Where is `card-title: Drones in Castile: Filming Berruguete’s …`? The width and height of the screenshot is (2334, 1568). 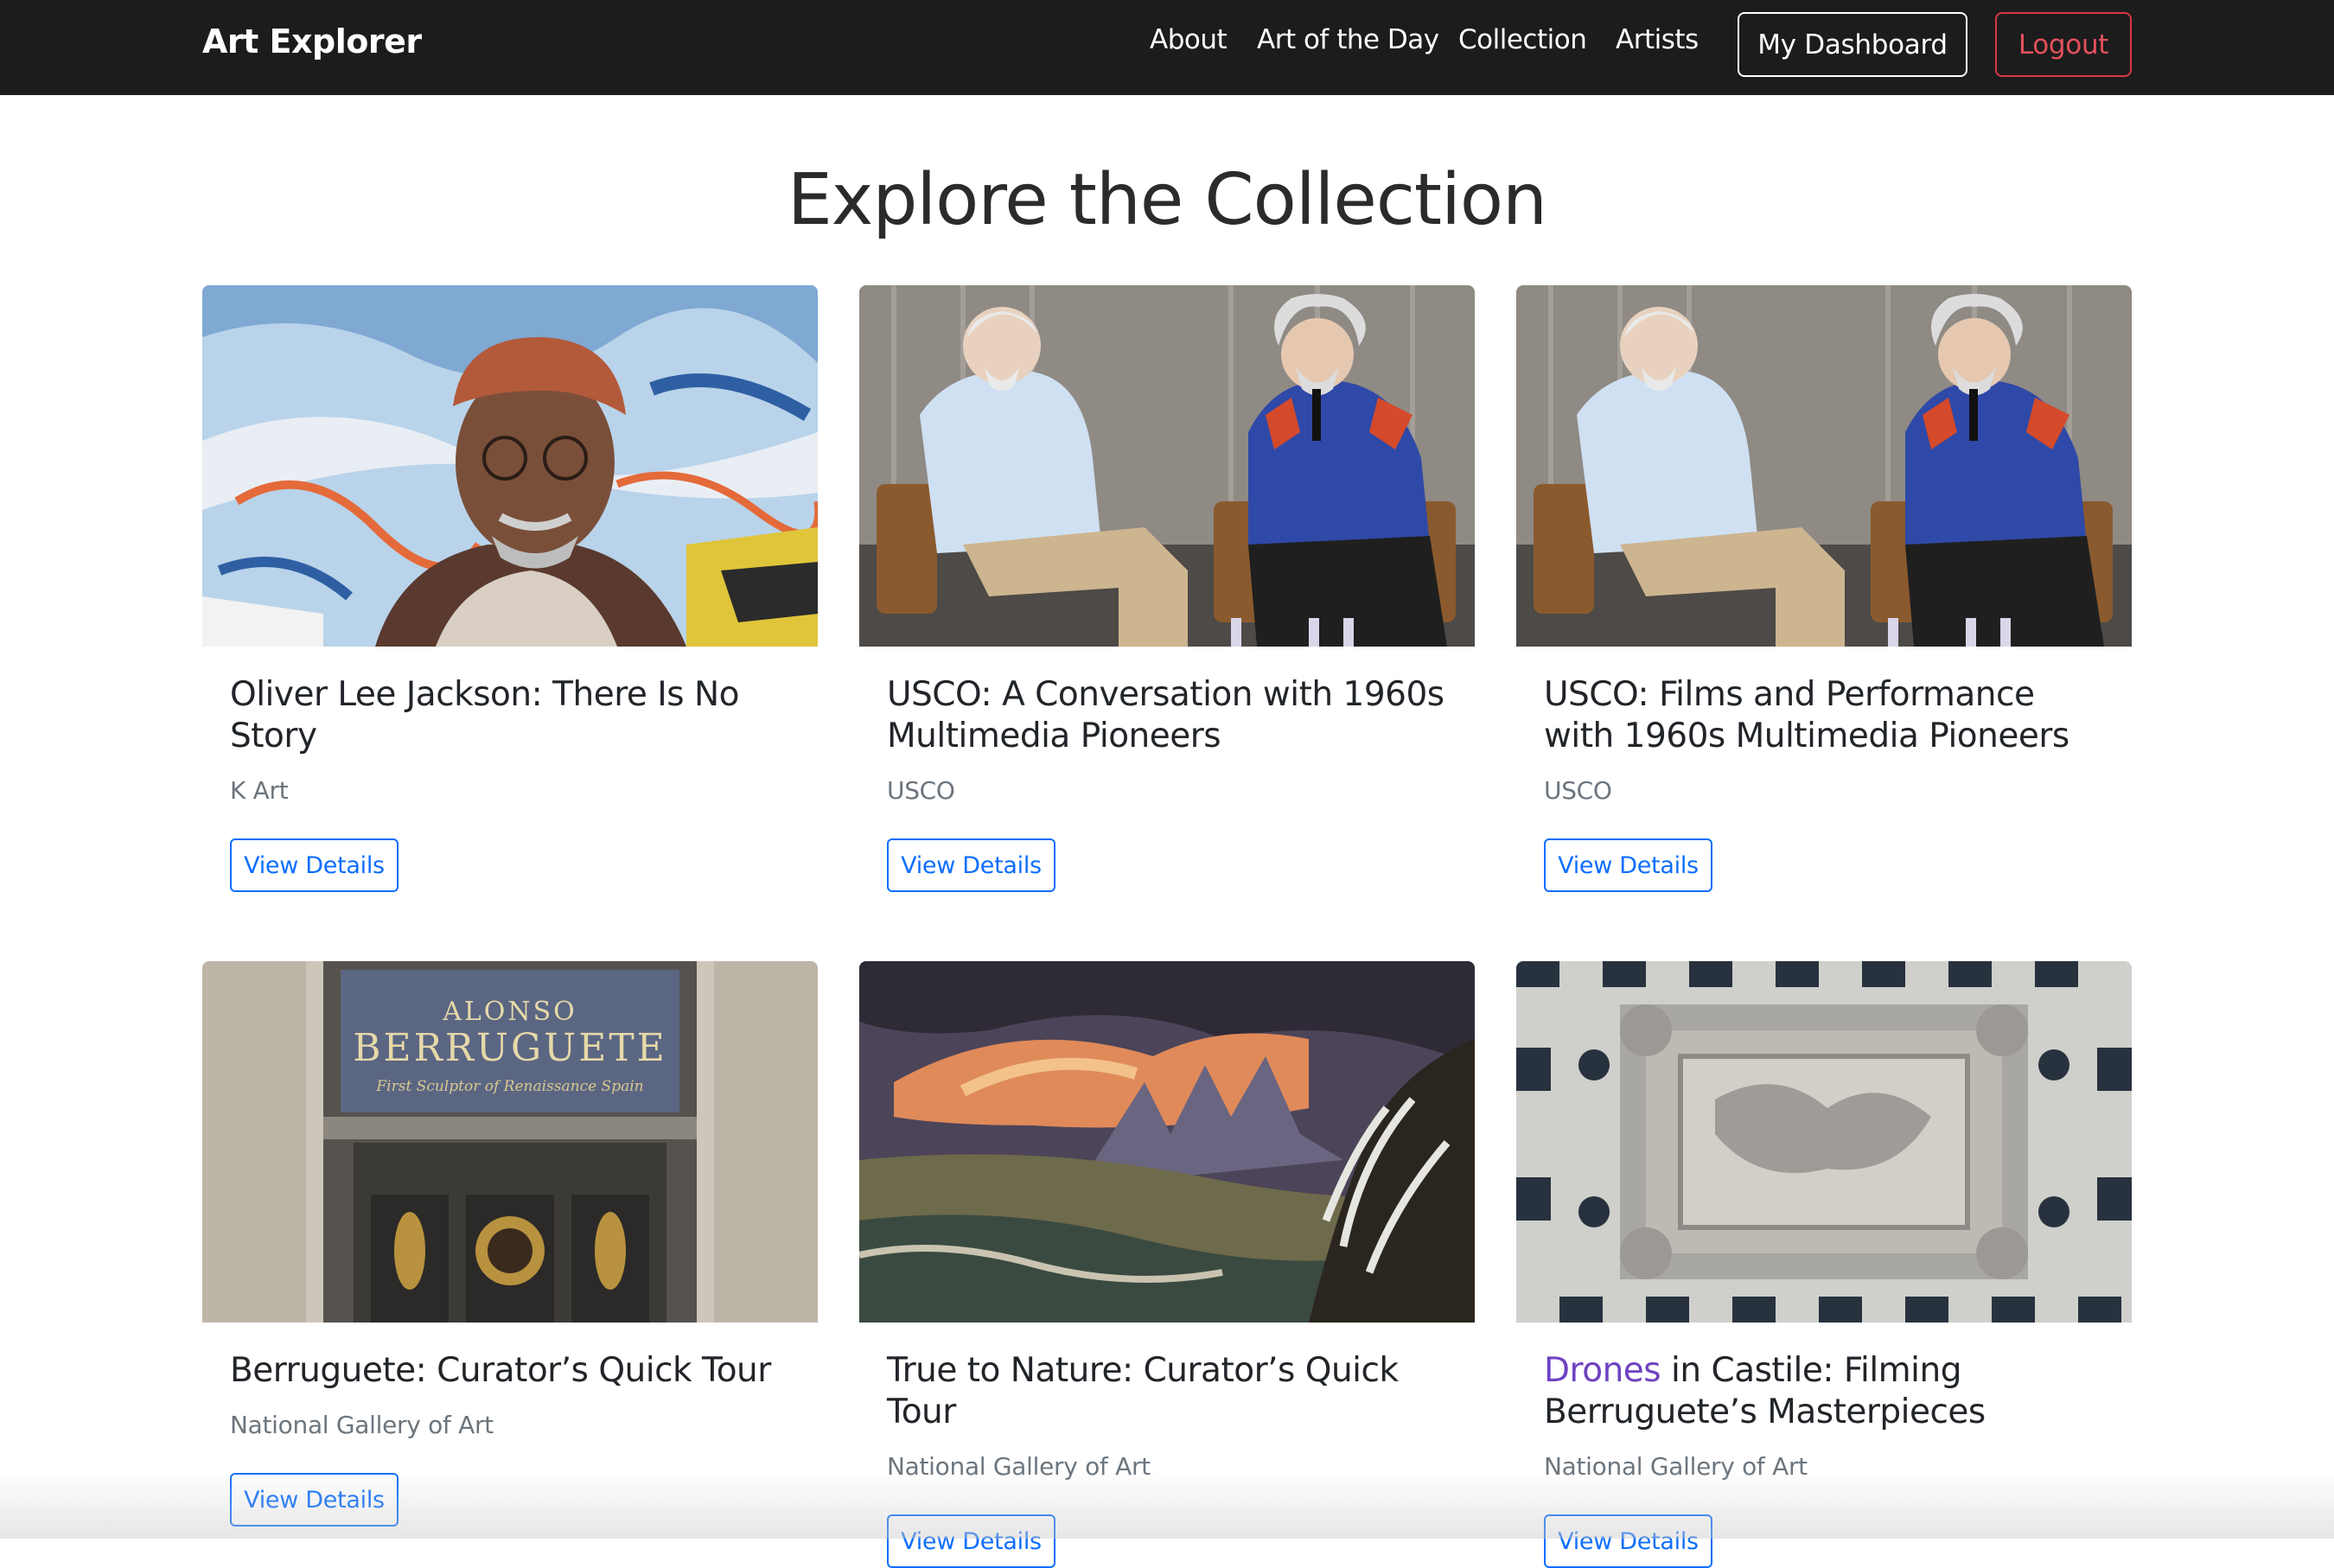 card-title: Drones in Castile: Filming Berruguete’s … is located at coordinates (1829, 1392).